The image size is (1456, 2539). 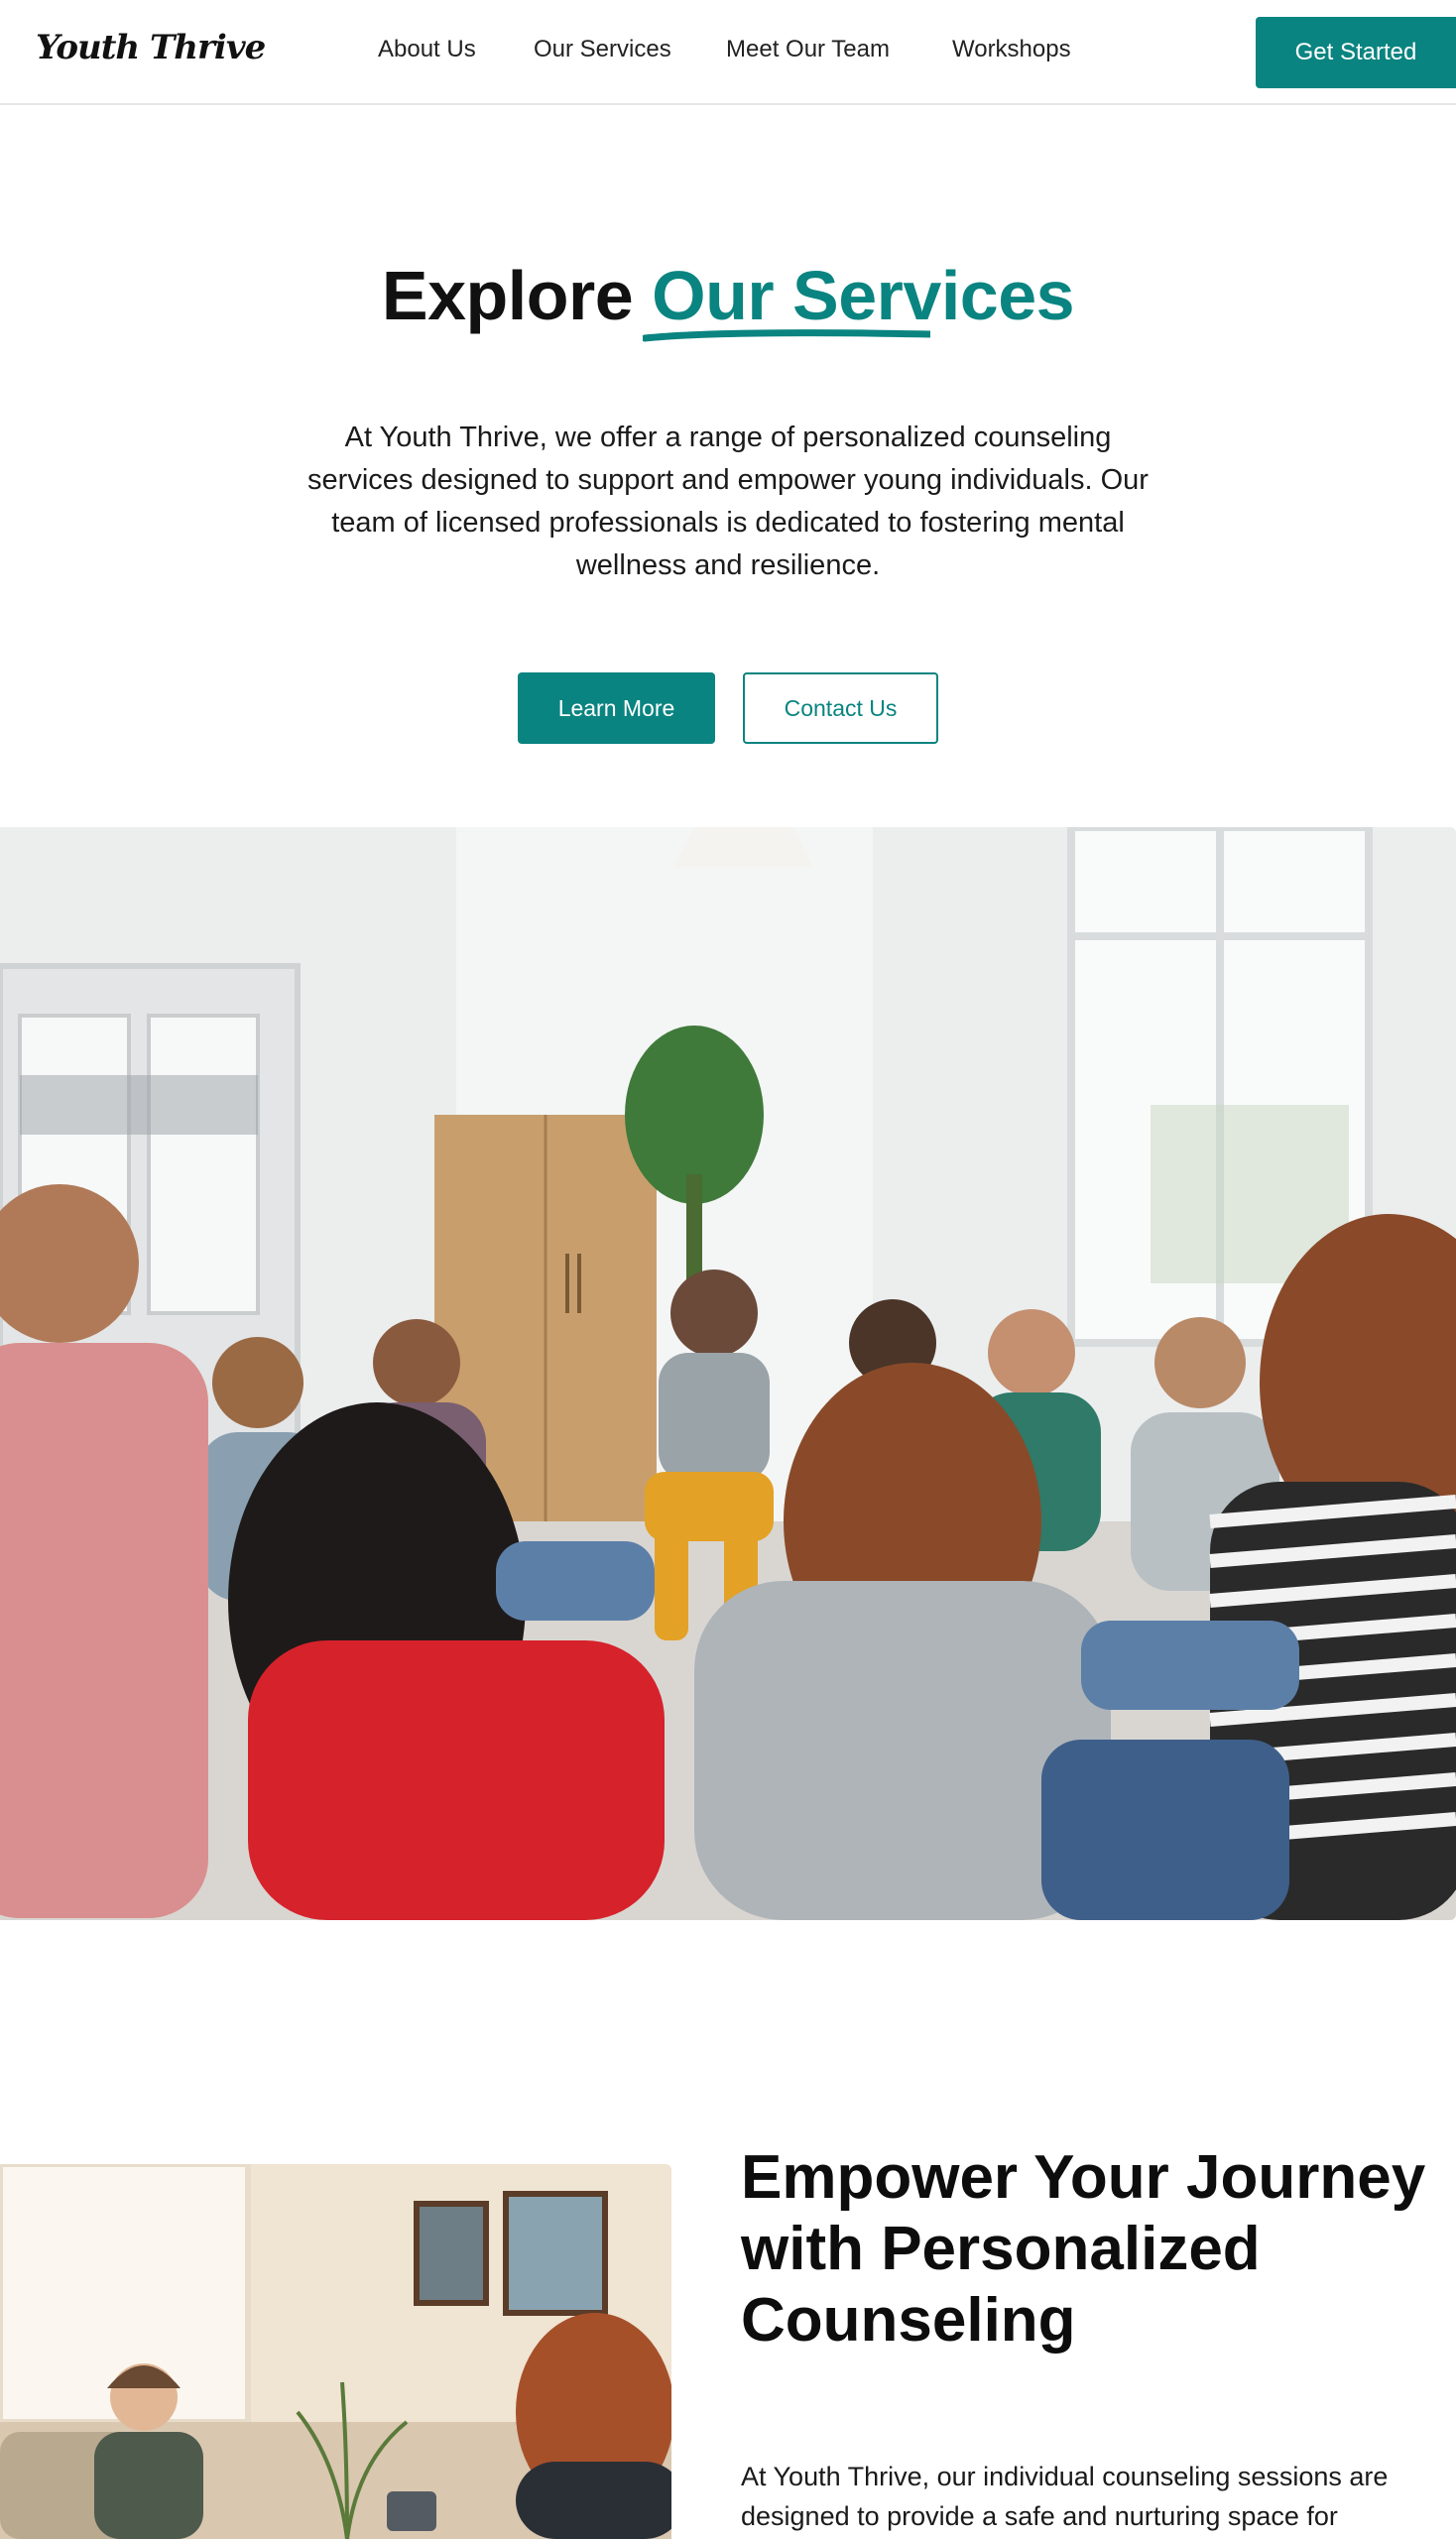 What do you see at coordinates (335, 2352) in the screenshot?
I see `individual-counseling-photo` at bounding box center [335, 2352].